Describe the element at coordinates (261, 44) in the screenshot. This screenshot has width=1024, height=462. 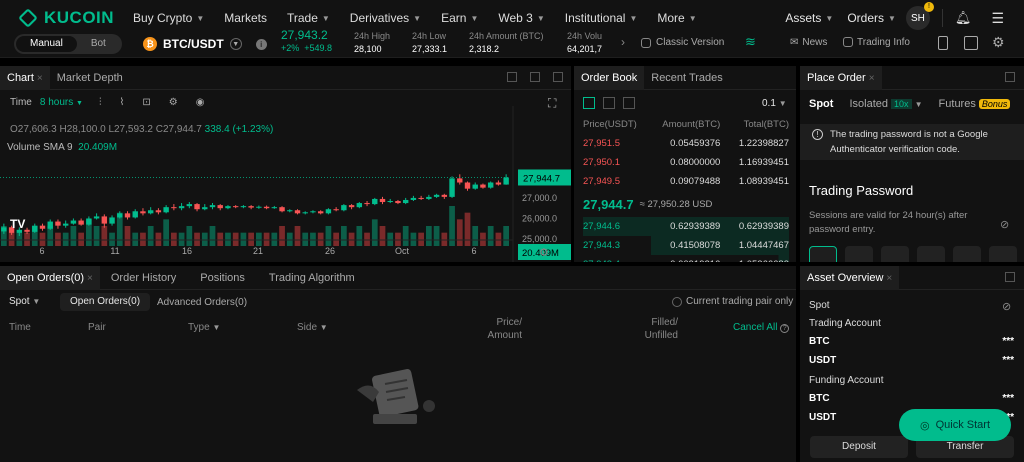
I see `info-icon: i` at that location.